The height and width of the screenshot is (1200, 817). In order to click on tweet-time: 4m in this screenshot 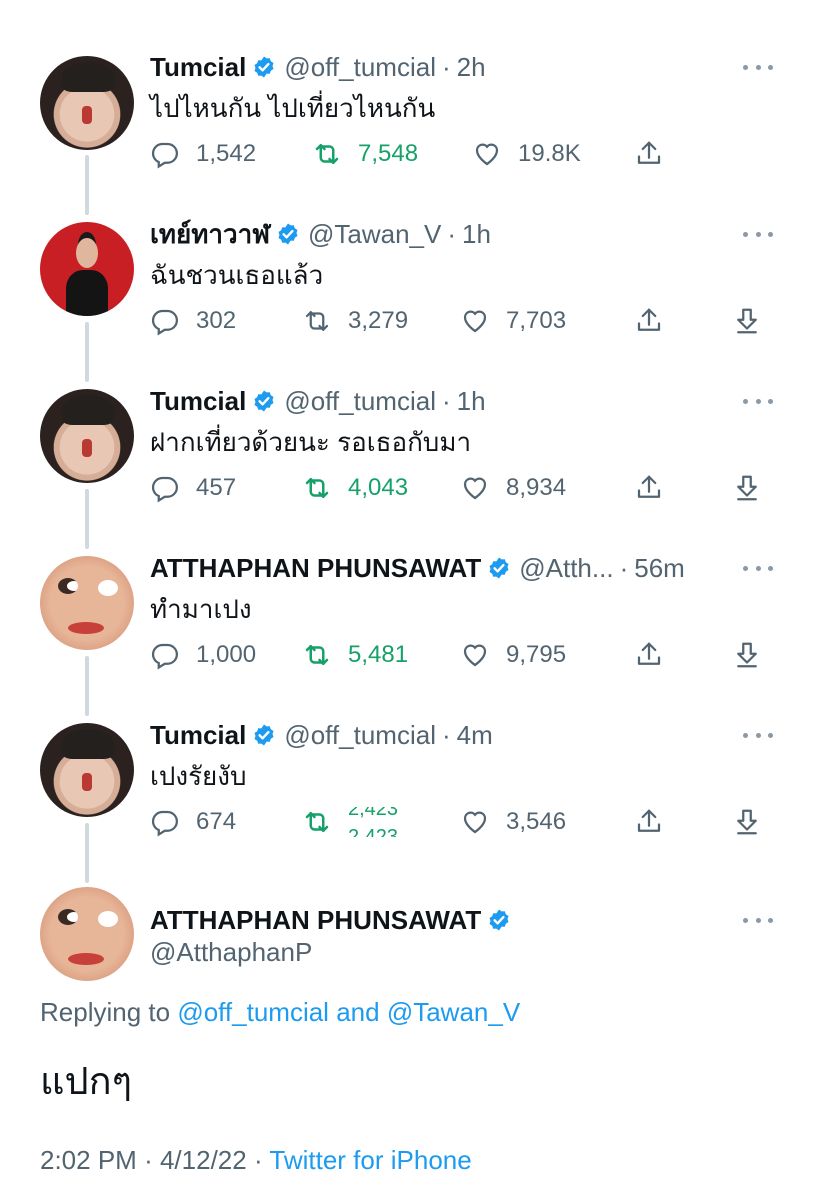, I will do `click(475, 735)`.